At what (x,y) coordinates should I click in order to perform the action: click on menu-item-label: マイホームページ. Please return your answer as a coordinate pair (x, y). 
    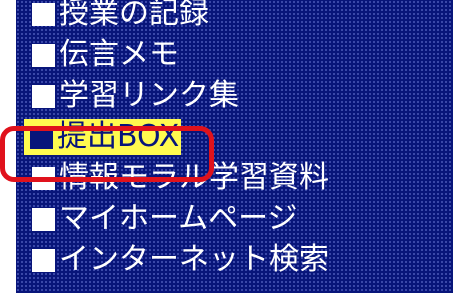
    Looking at the image, I should click on (178, 218).